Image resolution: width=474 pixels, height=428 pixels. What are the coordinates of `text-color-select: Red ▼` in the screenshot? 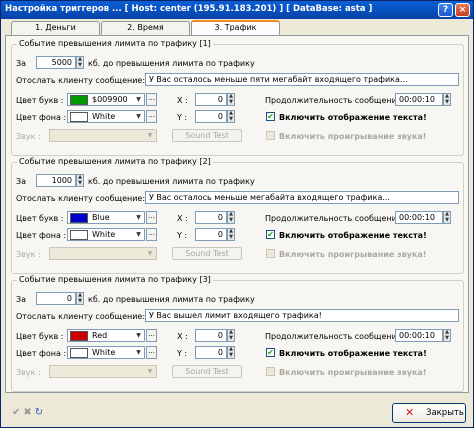 It's located at (106, 335).